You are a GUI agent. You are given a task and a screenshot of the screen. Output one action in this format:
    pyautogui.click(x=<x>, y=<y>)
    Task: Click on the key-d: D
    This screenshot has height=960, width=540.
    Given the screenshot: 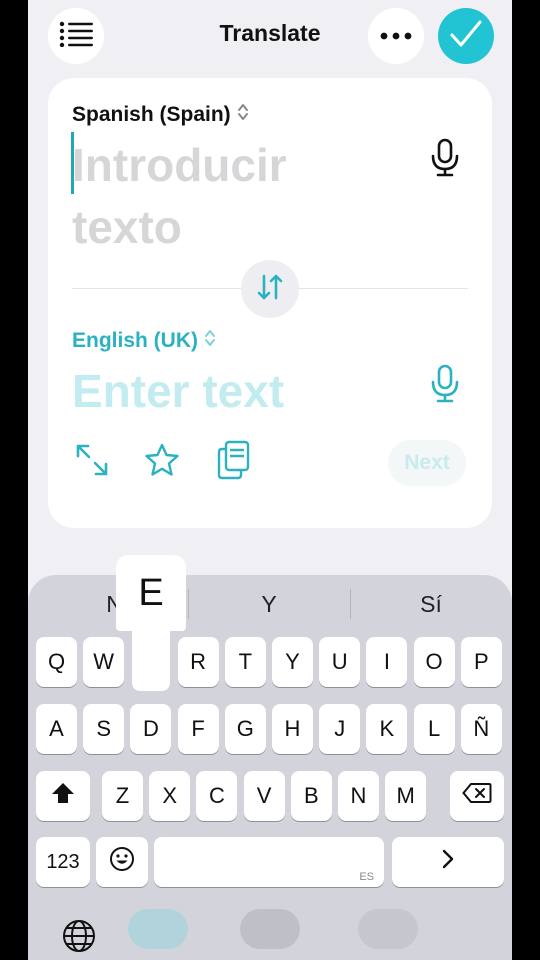 What is the action you would take?
    pyautogui.click(x=151, y=729)
    